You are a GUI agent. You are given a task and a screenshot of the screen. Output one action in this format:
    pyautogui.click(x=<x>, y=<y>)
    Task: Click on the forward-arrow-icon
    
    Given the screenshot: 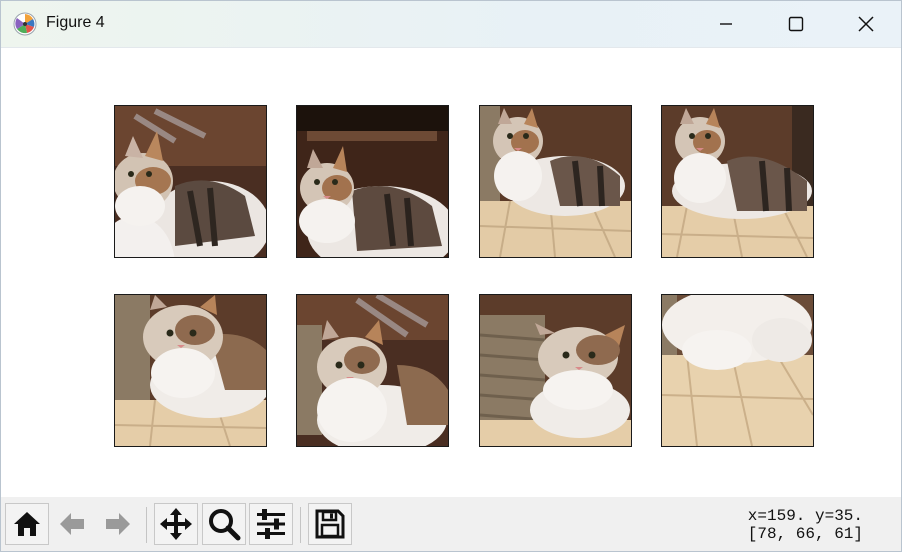 What is the action you would take?
    pyautogui.click(x=118, y=524)
    